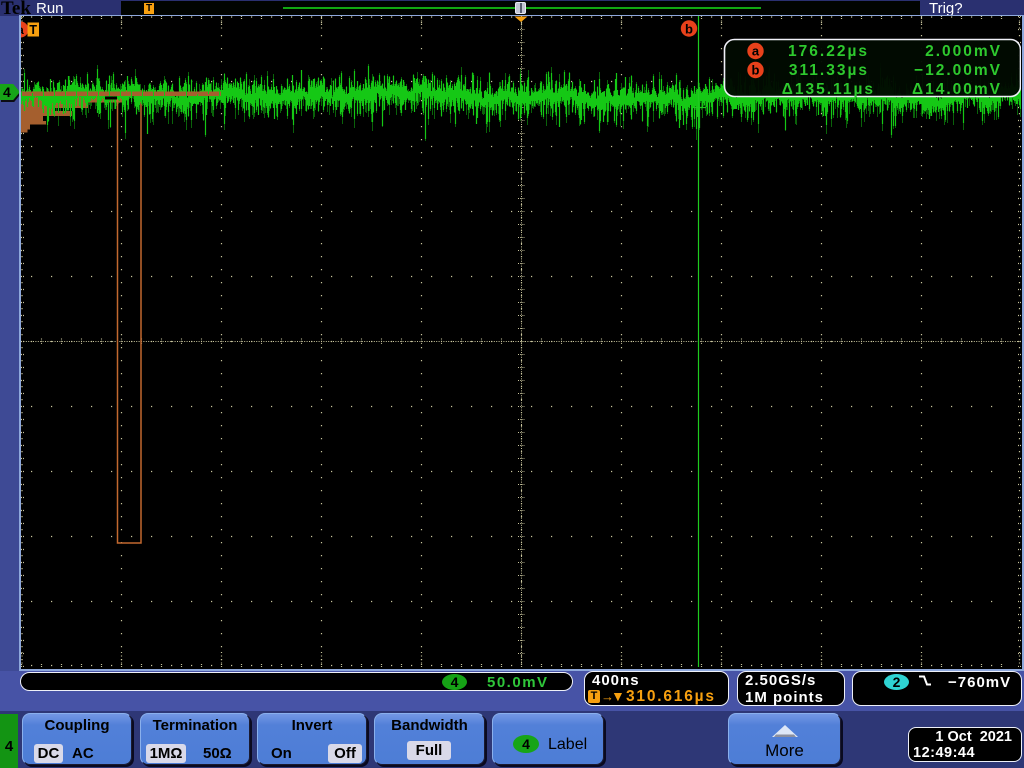 The height and width of the screenshot is (768, 1024). What do you see at coordinates (958, 70) in the screenshot?
I see `svg-text: −12.00mV` at bounding box center [958, 70].